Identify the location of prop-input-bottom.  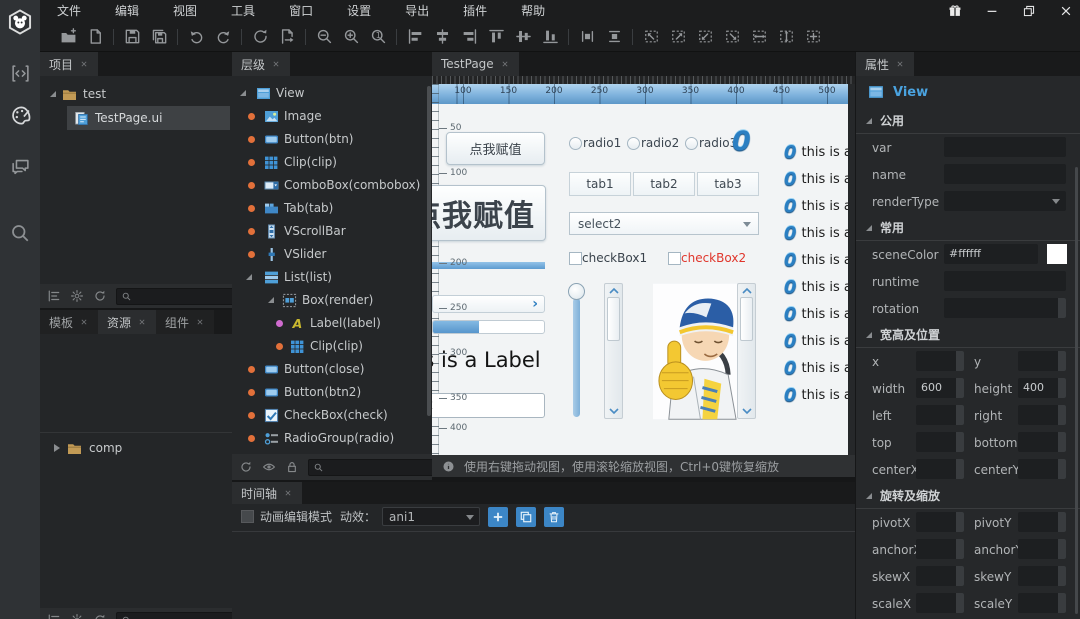
(1042, 442).